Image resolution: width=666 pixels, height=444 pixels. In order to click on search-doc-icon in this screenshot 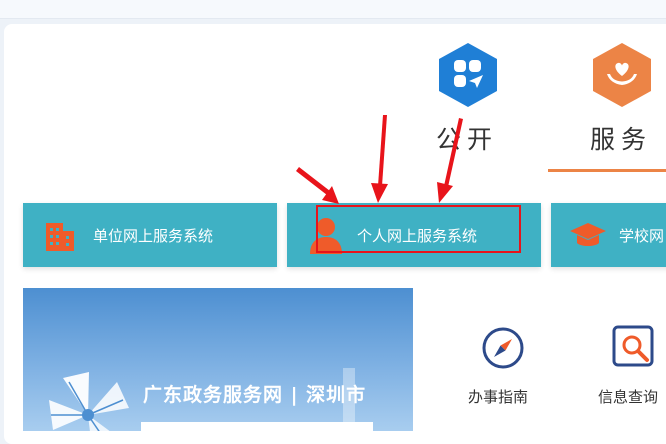, I will do `click(634, 347)`.